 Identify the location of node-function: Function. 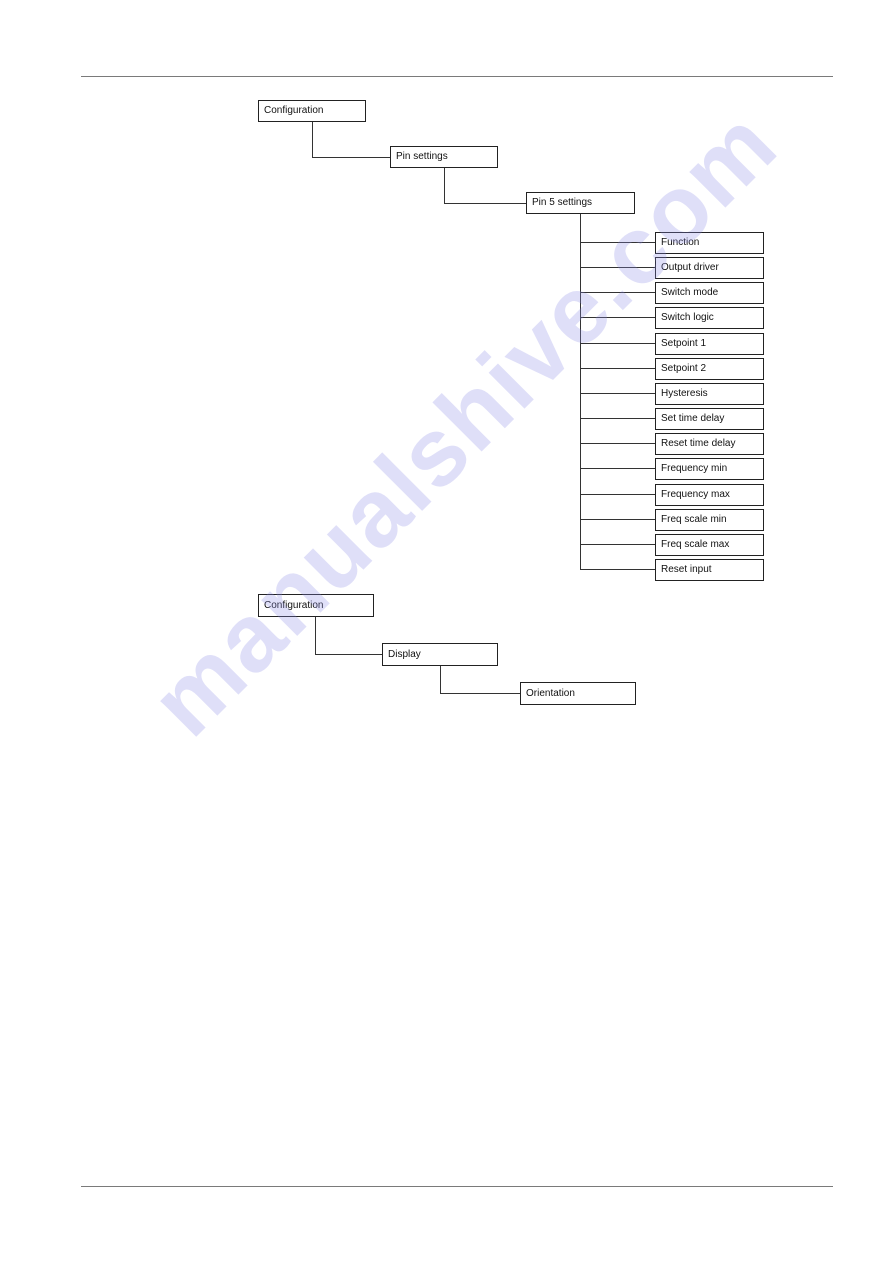
(709, 243).